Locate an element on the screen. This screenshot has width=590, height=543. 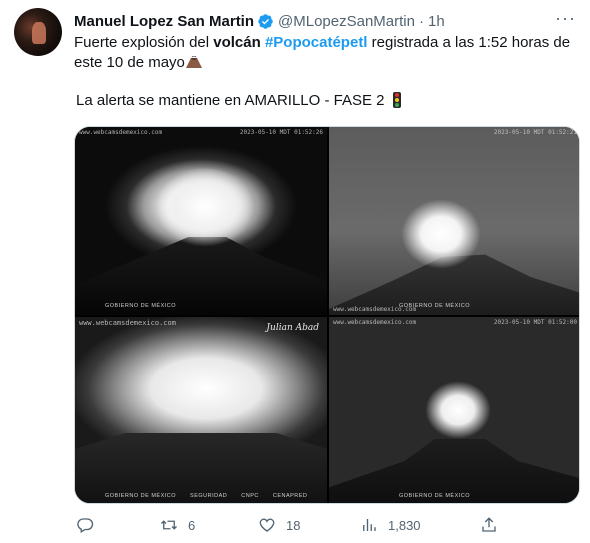
tweet-text-part: Fuerte explosión del is located at coordinates (144, 42).